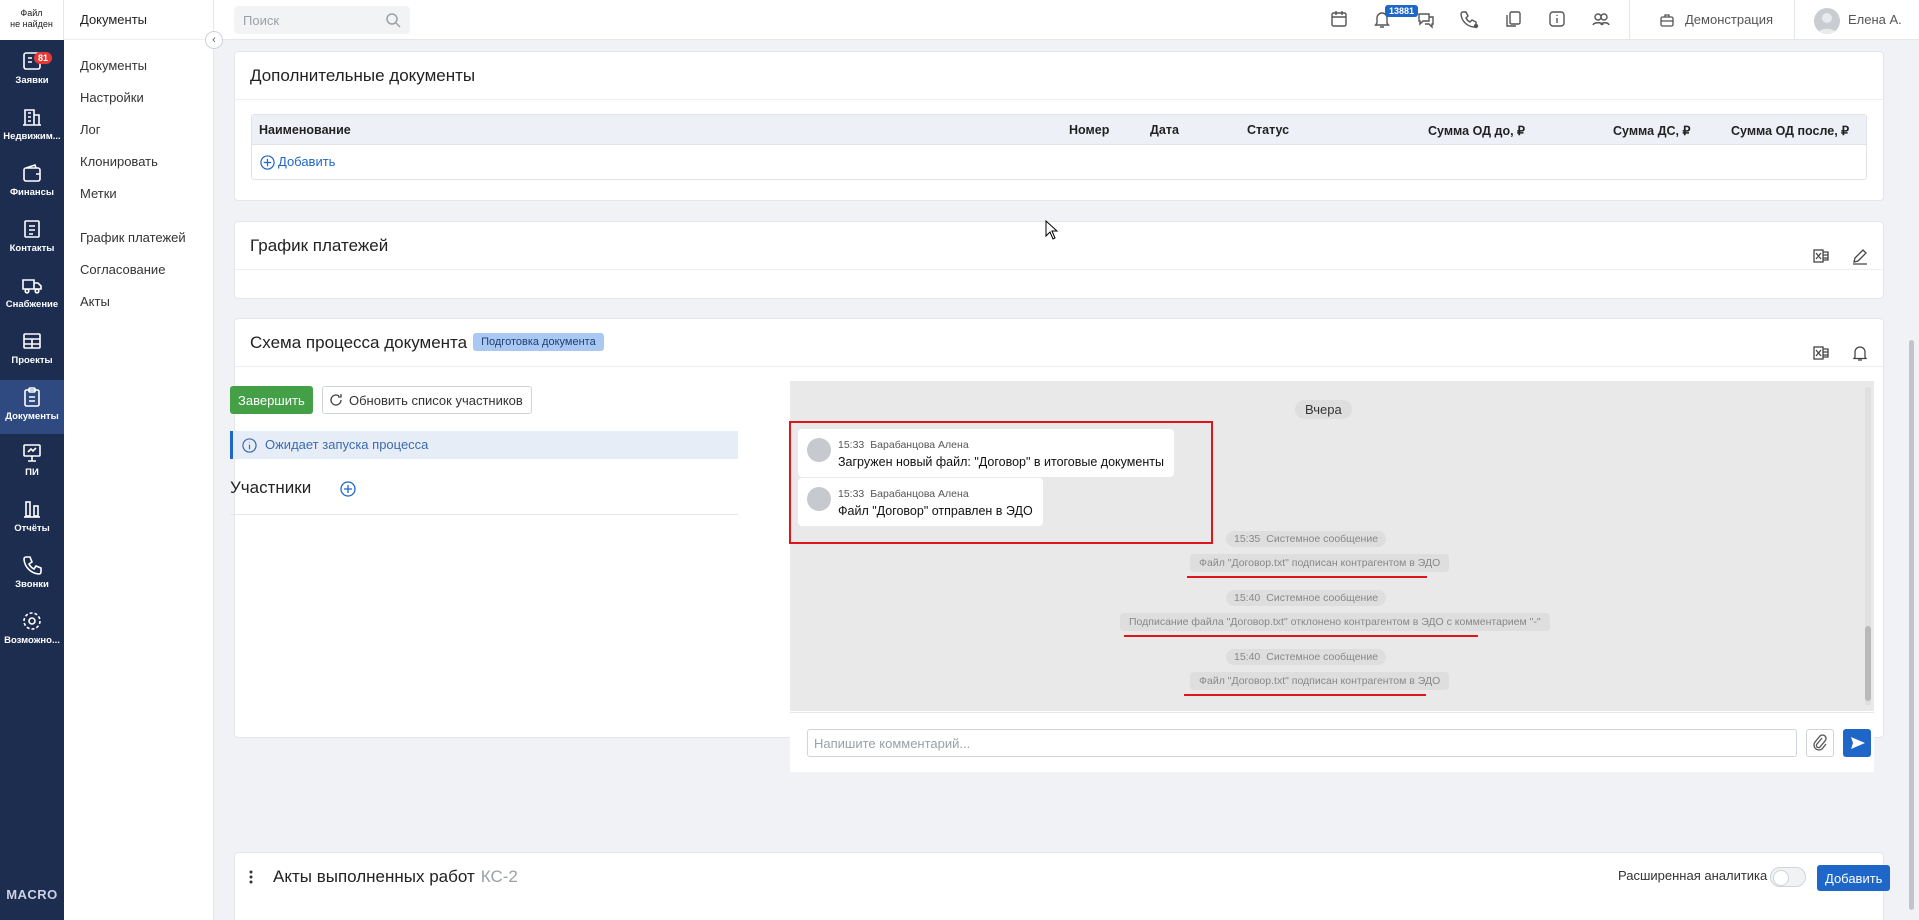 This screenshot has width=1919, height=920. Describe the element at coordinates (32, 71) in the screenshot. I see `nav-item-requests: 81 Заявки` at that location.